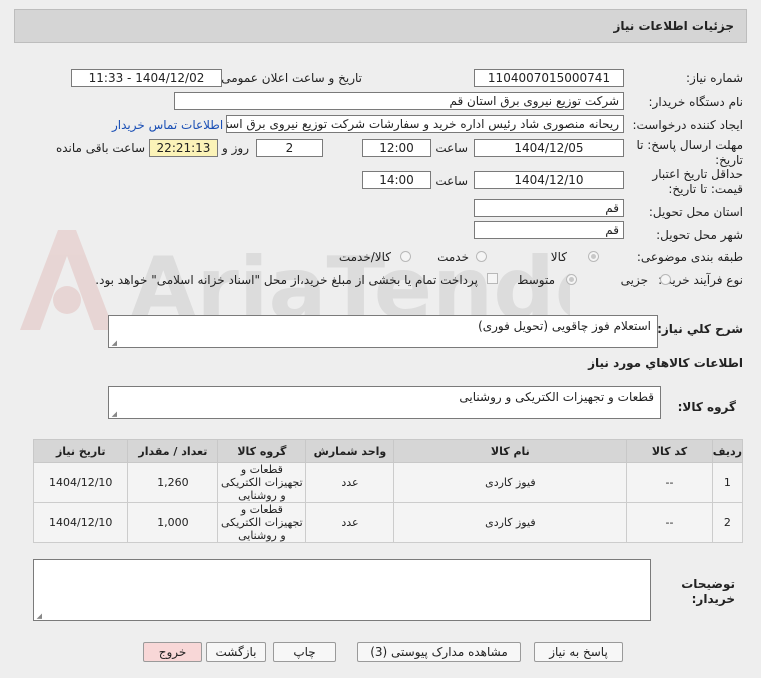 The width and height of the screenshot is (761, 678). I want to click on days-label: روز و, so click(235, 148).